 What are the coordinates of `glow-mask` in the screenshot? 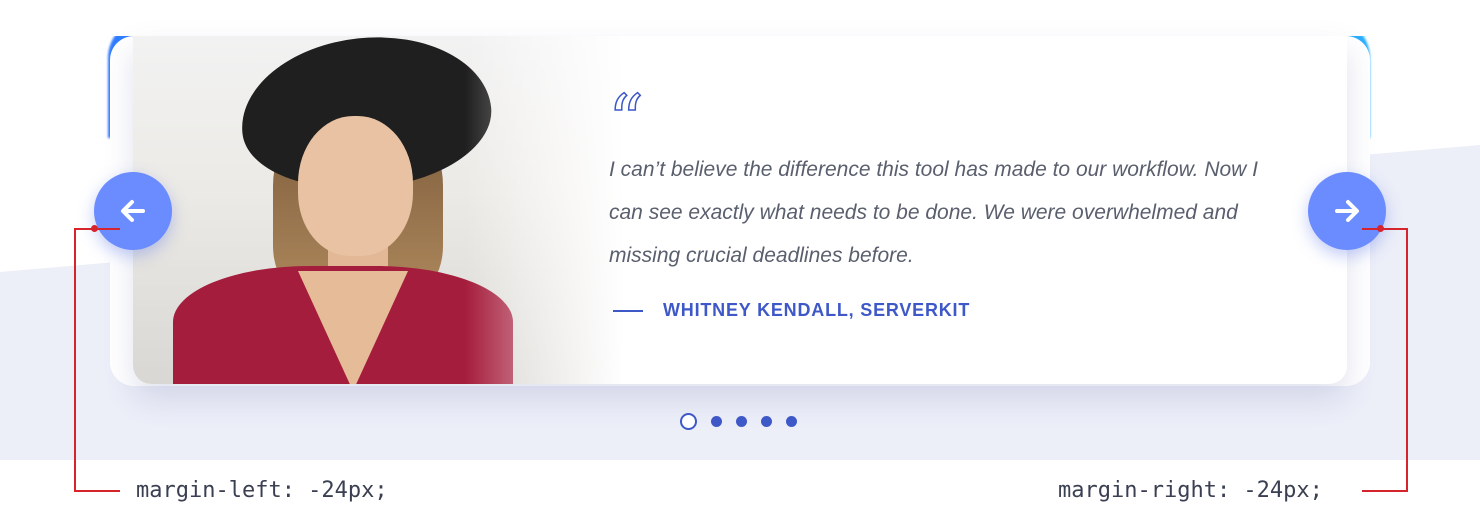 It's located at (740, 21).